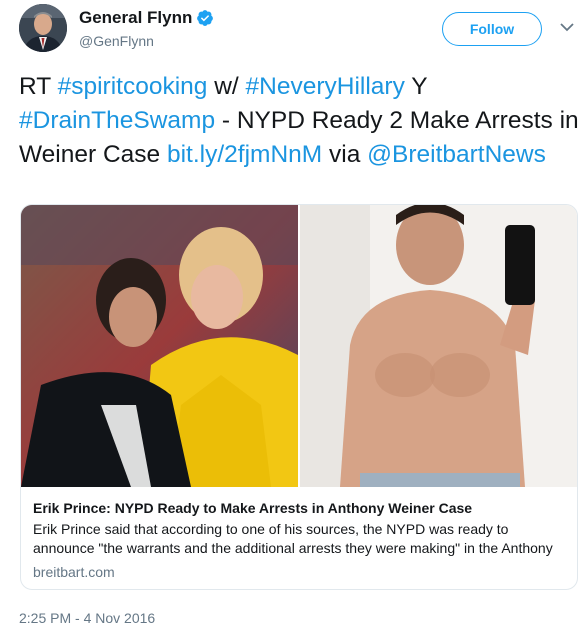  What do you see at coordinates (416, 86) in the screenshot?
I see `tweet-text-segment: Y` at bounding box center [416, 86].